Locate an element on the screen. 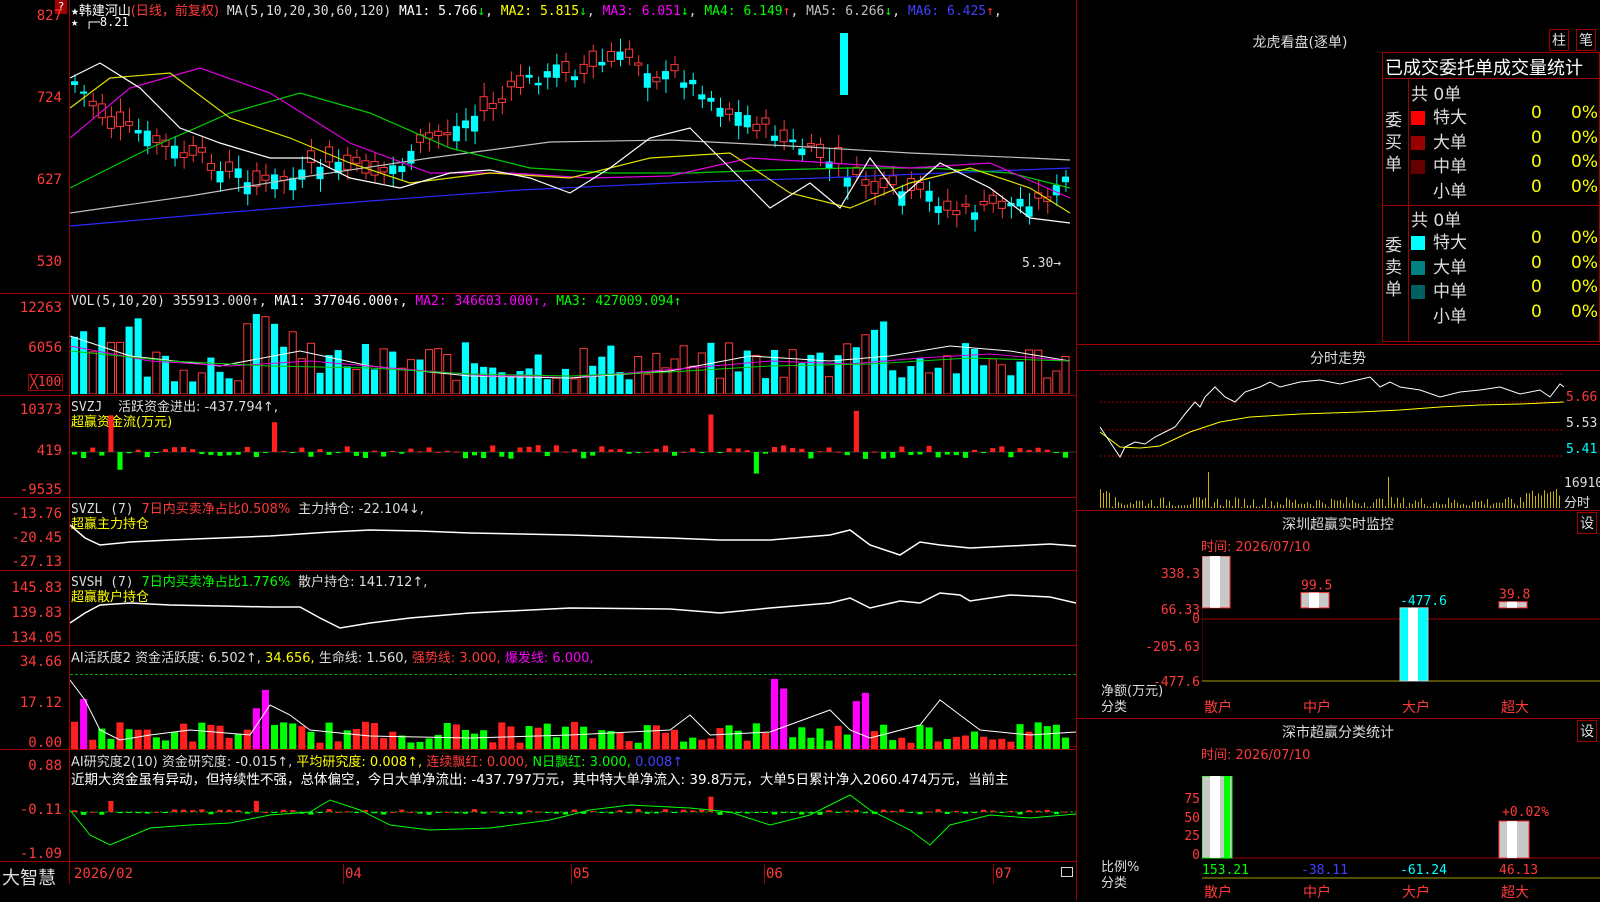 The height and width of the screenshot is (902, 1600). sell-row-3: 小单 0 0% is located at coordinates (1504, 314).